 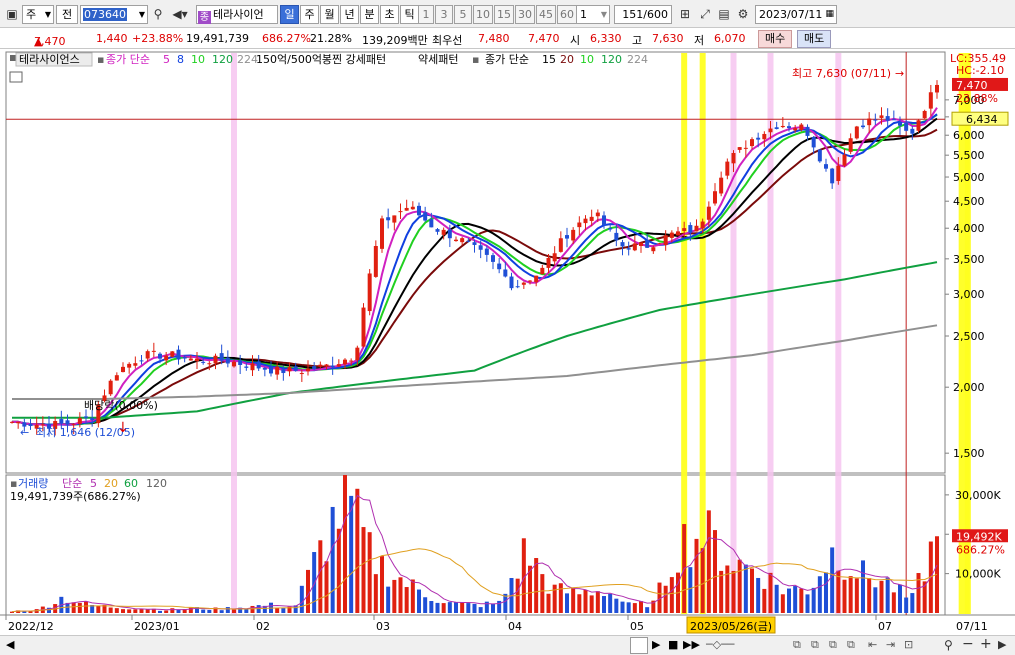 I want to click on stock-name-field: 종 테라사이언, so click(x=237, y=14).